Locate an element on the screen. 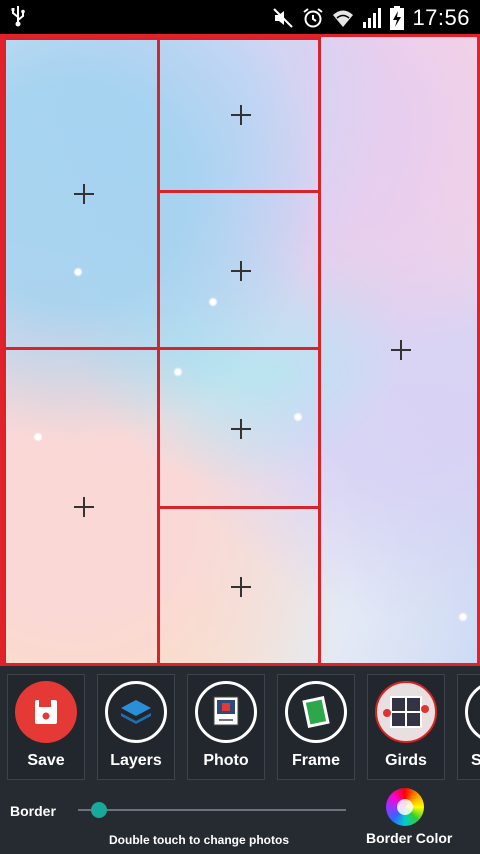 The height and width of the screenshot is (854, 480). photo-button: Photo is located at coordinates (226, 727).